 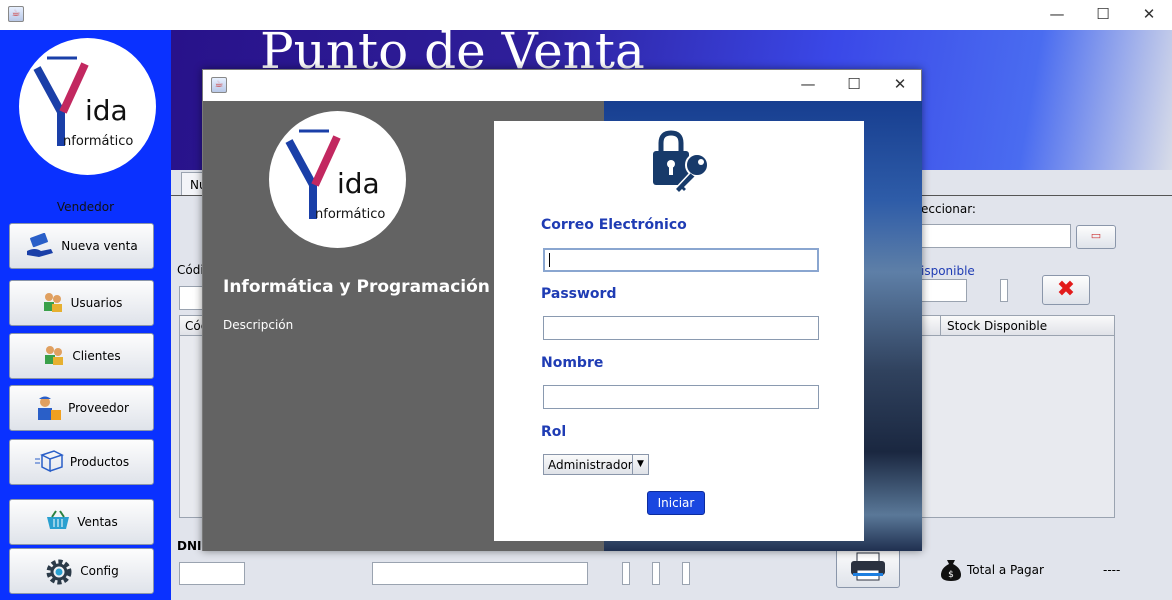 I want to click on sidebar-item-productos: Productos, so click(x=81, y=462).